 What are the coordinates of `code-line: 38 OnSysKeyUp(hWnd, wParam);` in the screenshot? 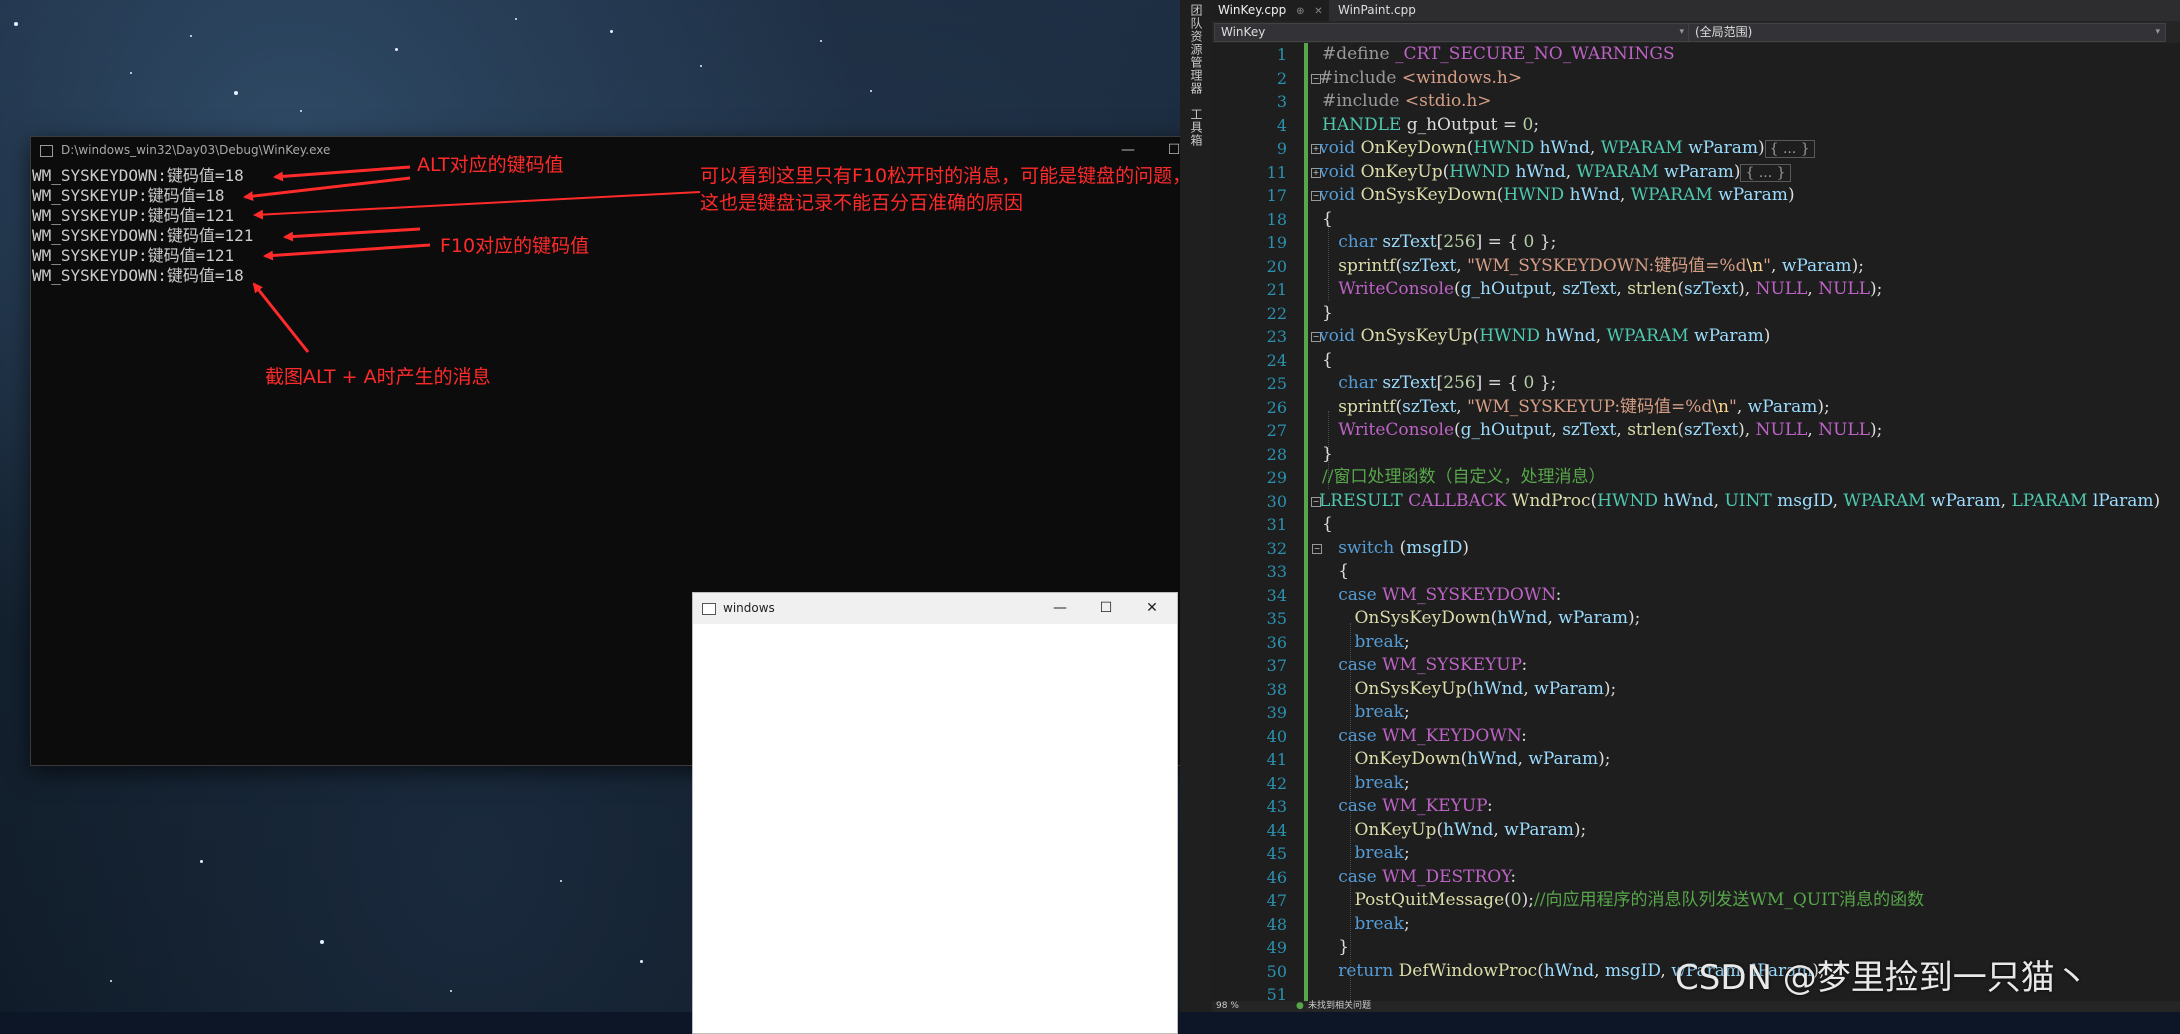 It's located at (1696, 690).